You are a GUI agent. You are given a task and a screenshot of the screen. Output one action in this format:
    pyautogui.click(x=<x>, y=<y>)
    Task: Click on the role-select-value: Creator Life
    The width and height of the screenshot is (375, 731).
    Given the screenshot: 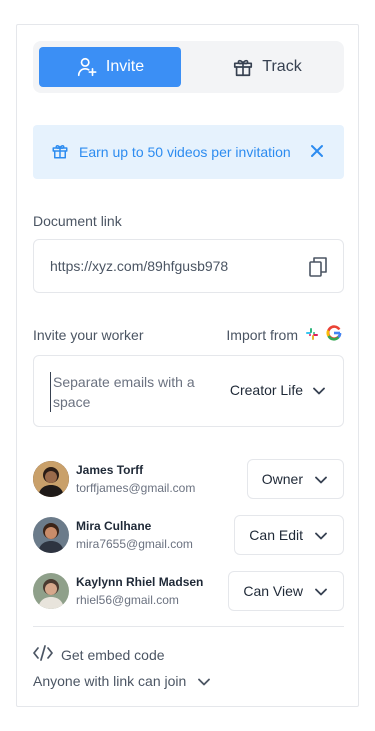 What is the action you would take?
    pyautogui.click(x=266, y=390)
    